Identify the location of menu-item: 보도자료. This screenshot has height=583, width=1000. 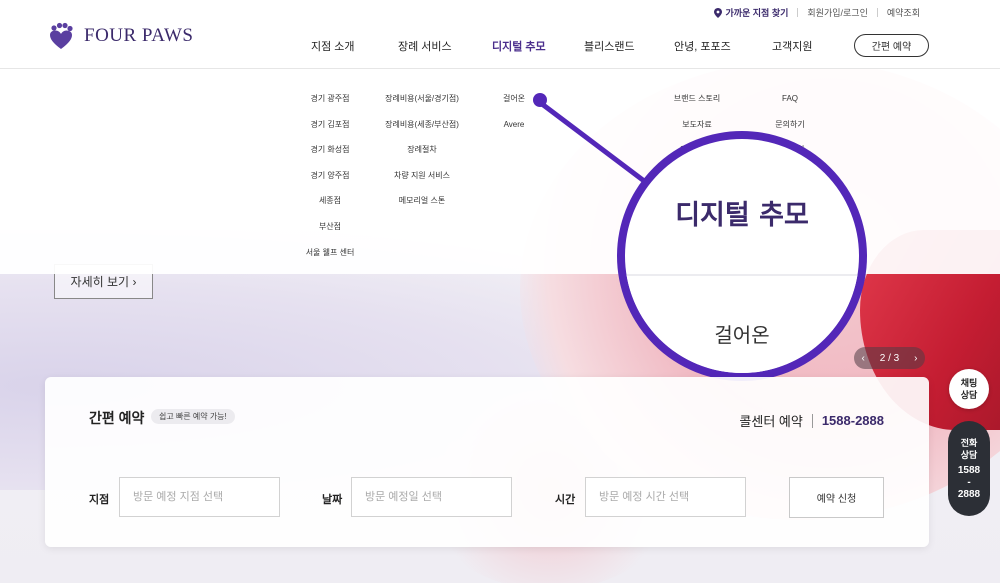
(696, 125).